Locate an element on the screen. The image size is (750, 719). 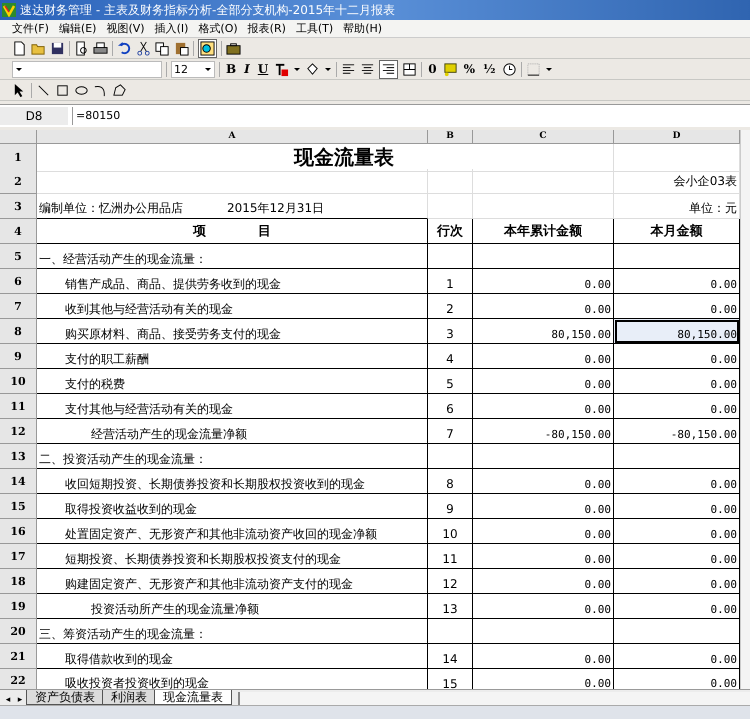
amount-cell: 80,150.00 is located at coordinates (677, 331).